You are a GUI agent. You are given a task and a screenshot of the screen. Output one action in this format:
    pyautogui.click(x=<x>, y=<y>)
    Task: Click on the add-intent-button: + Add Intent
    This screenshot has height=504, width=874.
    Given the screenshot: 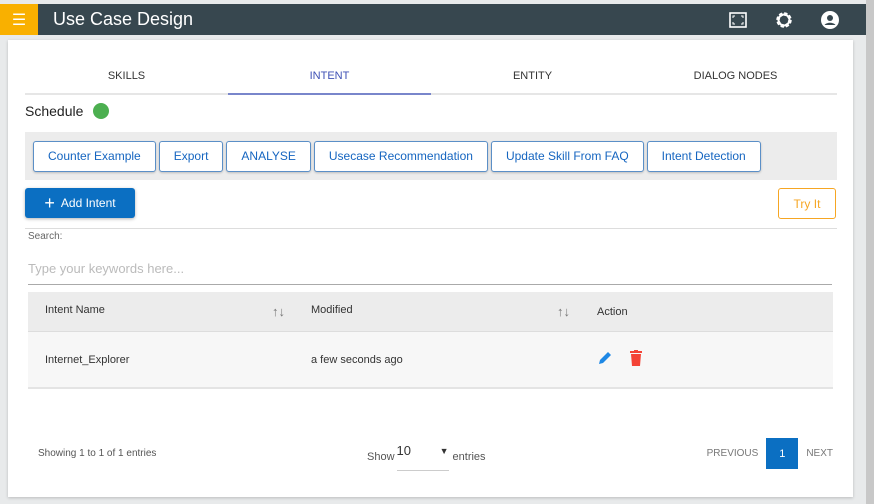 What is the action you would take?
    pyautogui.click(x=80, y=203)
    